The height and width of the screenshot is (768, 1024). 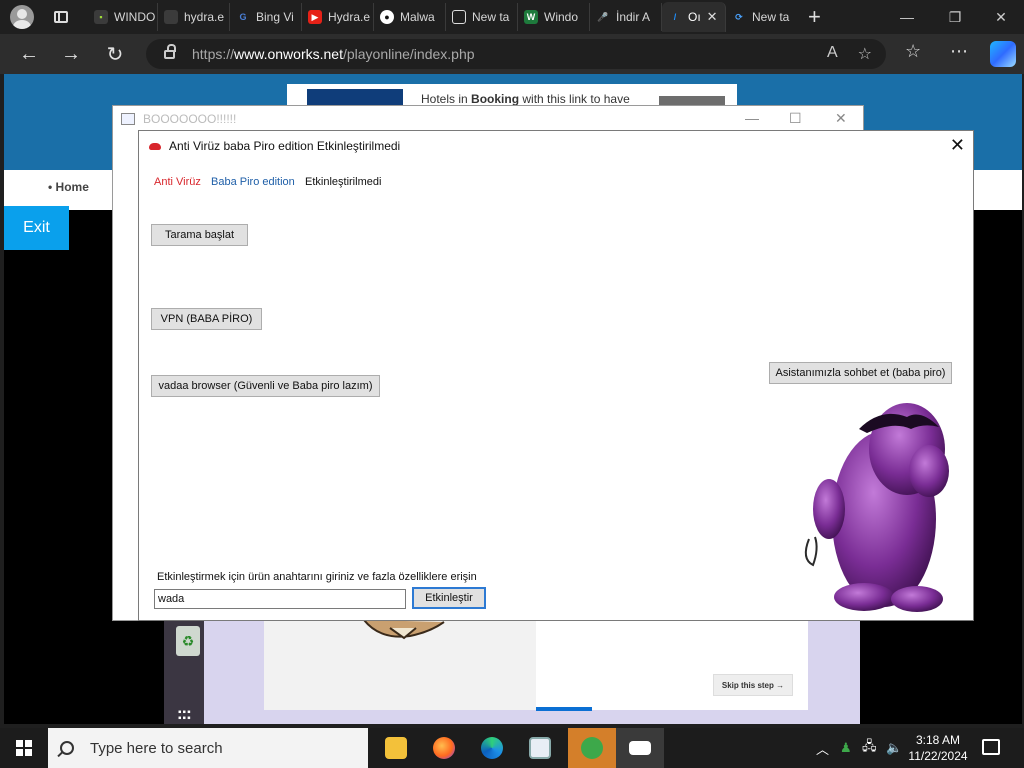 What do you see at coordinates (1001, 17) in the screenshot?
I see `close-window-icon: ✕` at bounding box center [1001, 17].